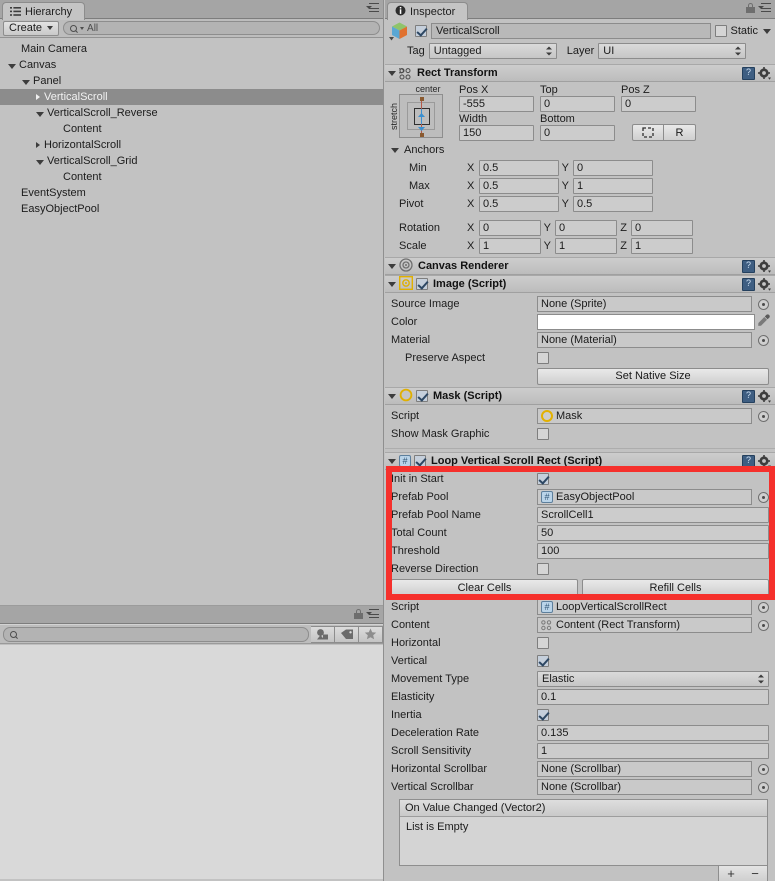 The width and height of the screenshot is (775, 881). Describe the element at coordinates (543, 661) in the screenshot. I see `vertical-checkbox` at that location.